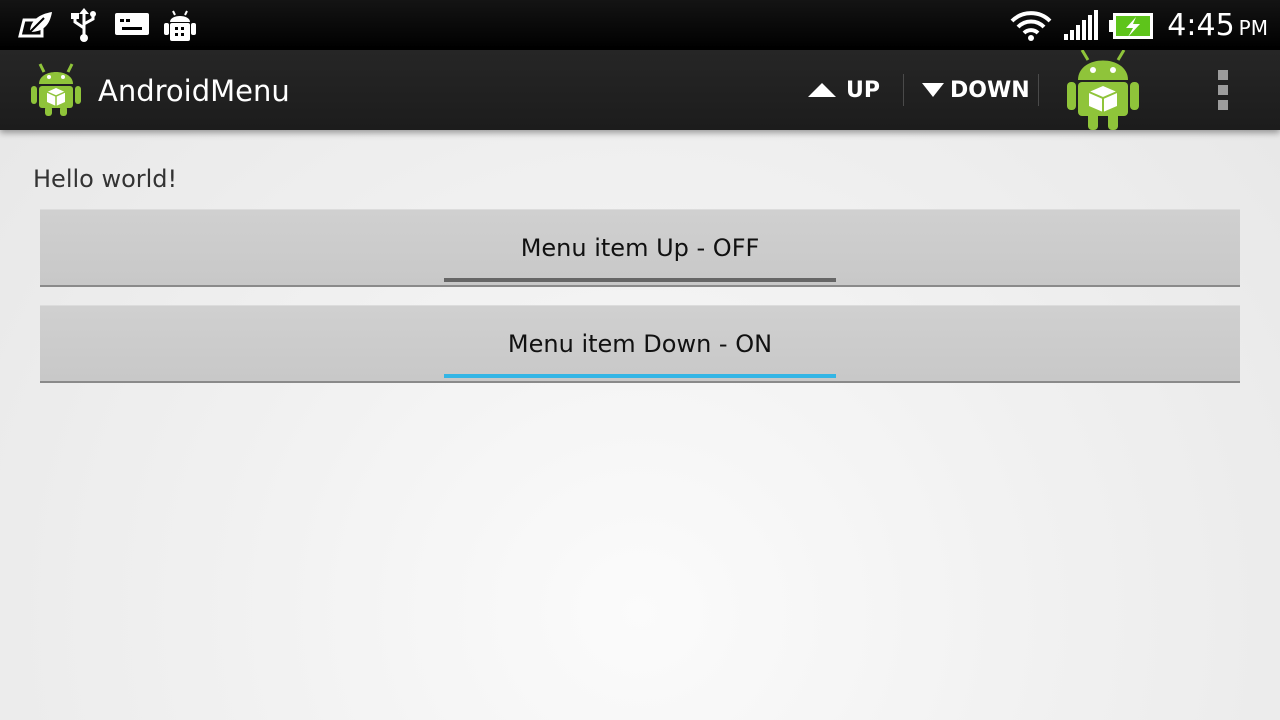  What do you see at coordinates (180, 28) in the screenshot?
I see `android-debug-icon` at bounding box center [180, 28].